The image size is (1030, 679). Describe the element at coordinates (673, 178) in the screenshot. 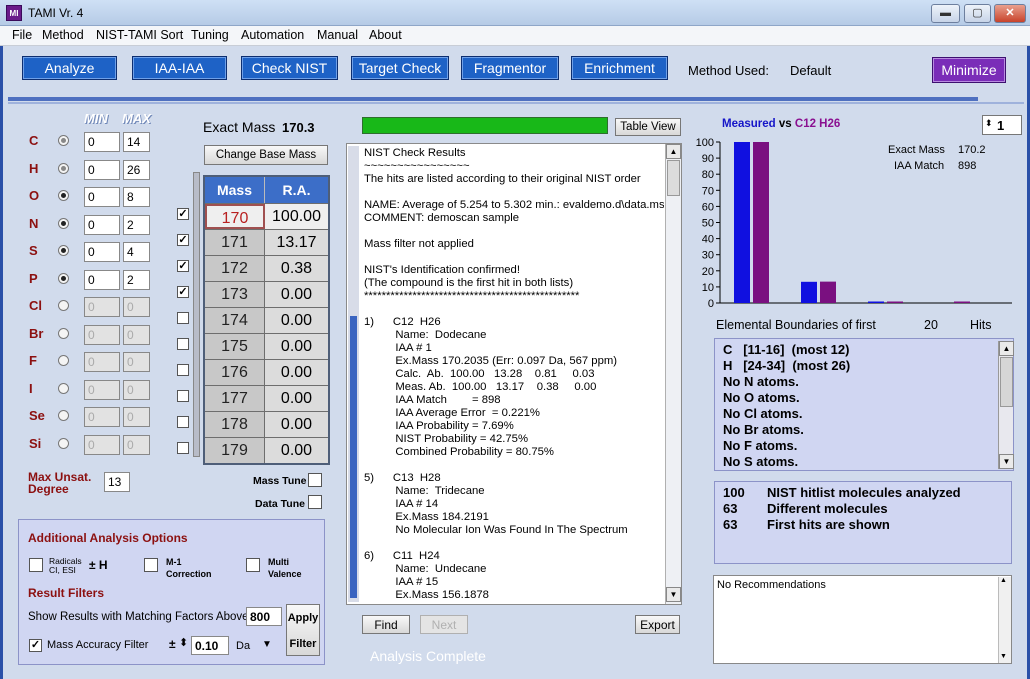

I see `scroll-thumb` at that location.